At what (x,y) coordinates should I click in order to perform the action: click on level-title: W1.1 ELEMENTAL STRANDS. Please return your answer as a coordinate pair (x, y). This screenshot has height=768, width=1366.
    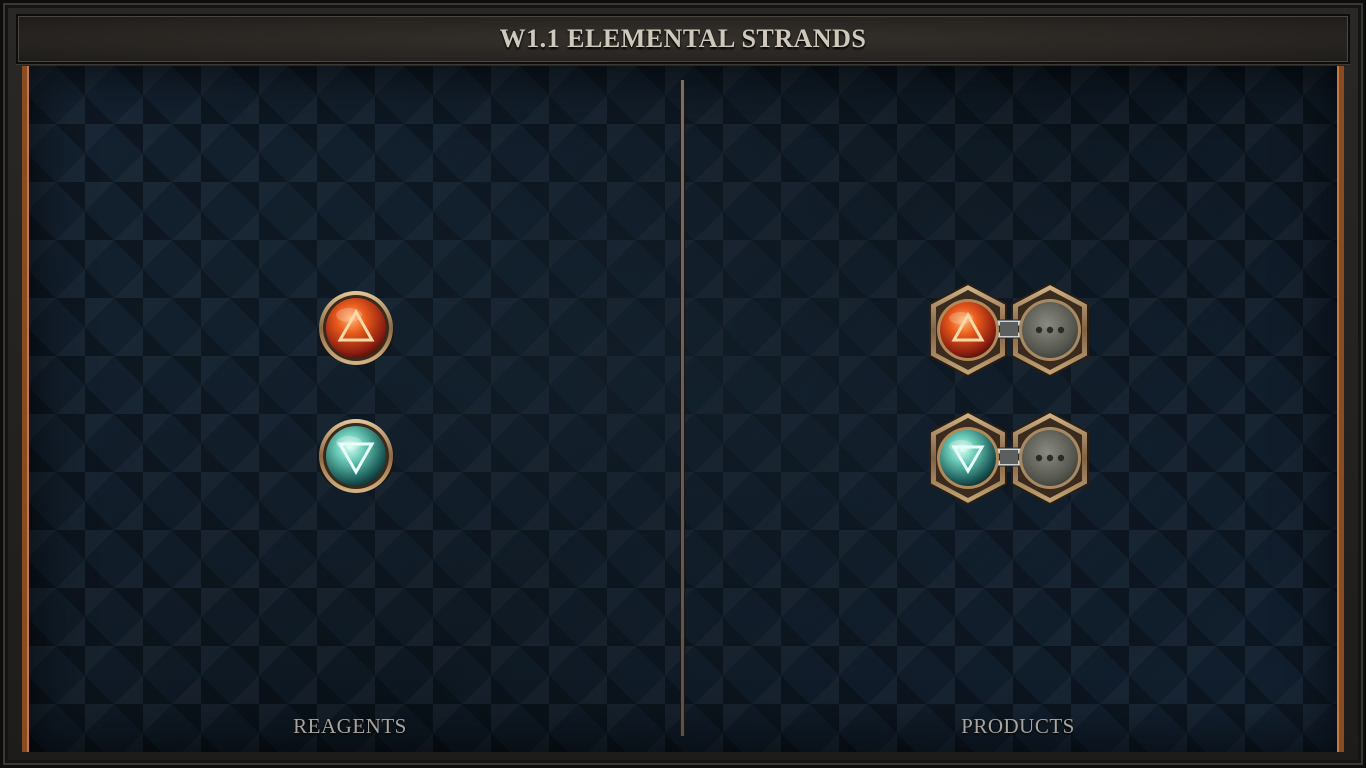
    Looking at the image, I should click on (683, 38).